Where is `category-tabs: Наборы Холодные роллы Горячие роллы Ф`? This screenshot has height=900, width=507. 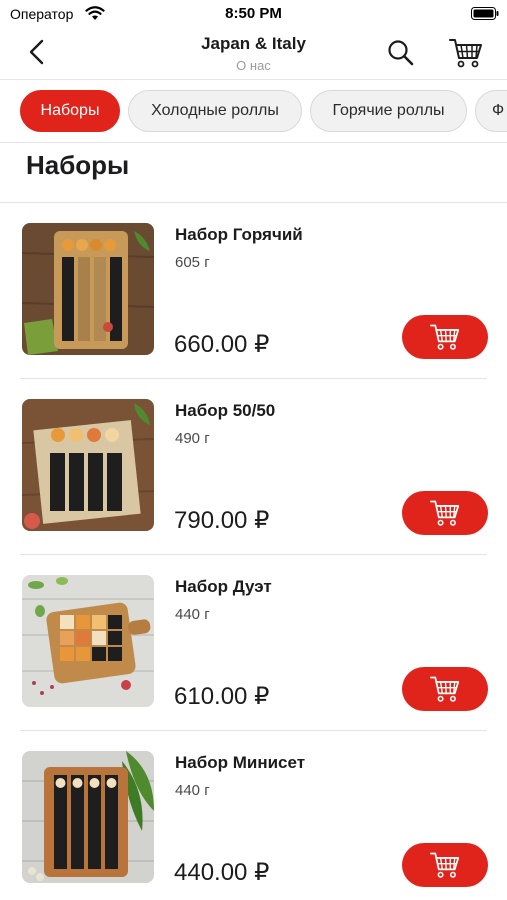
category-tabs: Наборы Холодные роллы Горячие роллы Ф is located at coordinates (253, 111).